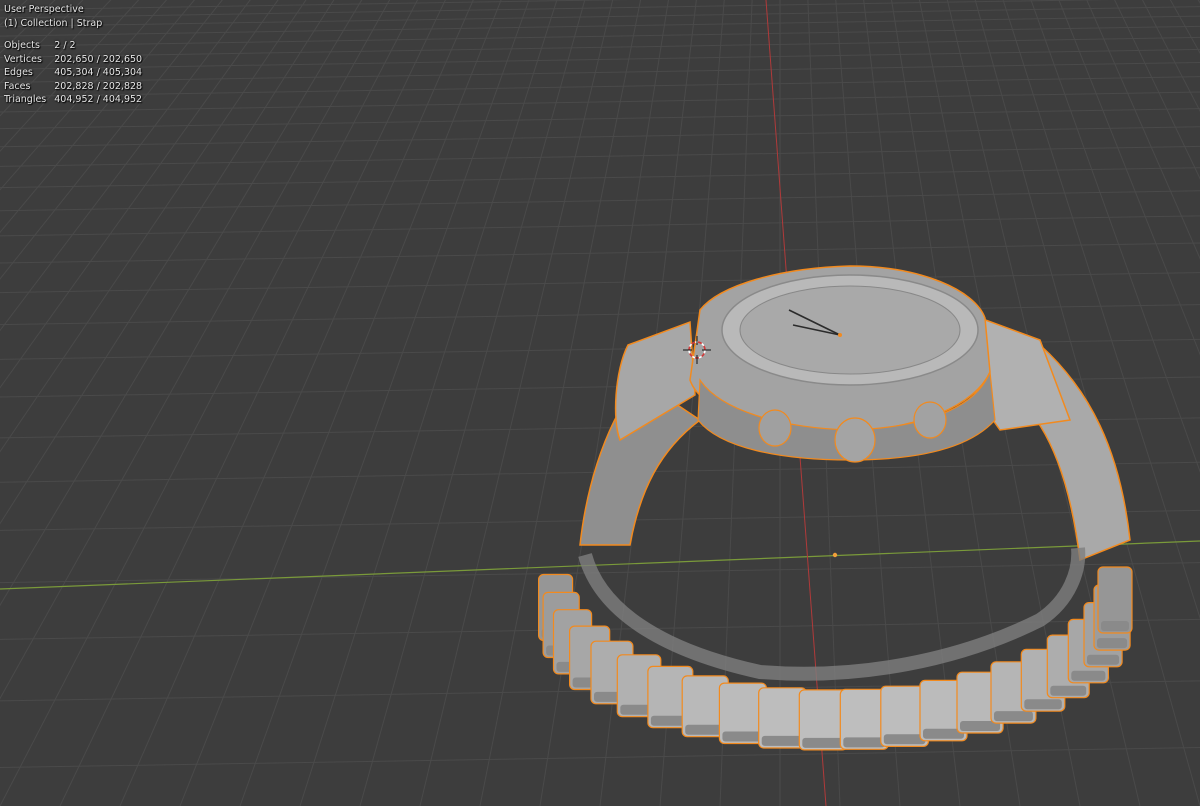  Describe the element at coordinates (775, 428) in the screenshot. I see `watch-pusher-left` at that location.